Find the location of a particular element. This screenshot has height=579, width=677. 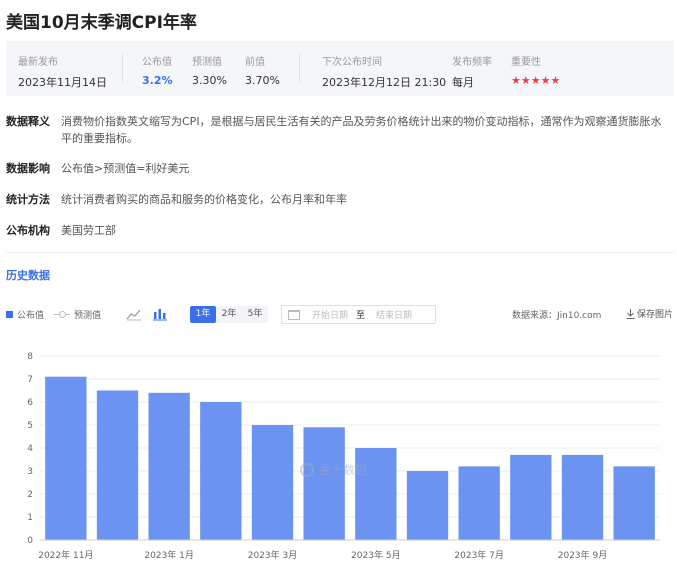

actual-value: 3.2% is located at coordinates (157, 80).